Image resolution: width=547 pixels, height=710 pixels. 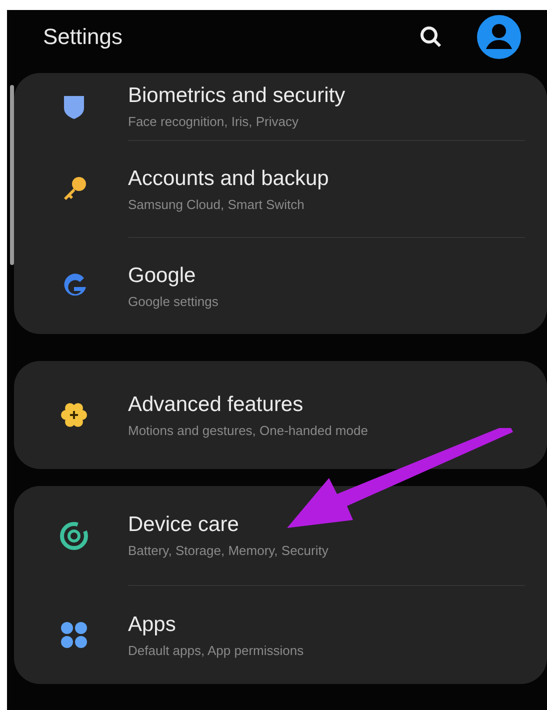 What do you see at coordinates (248, 430) in the screenshot?
I see `item-subtitle: Motions and gestures, One-handed mode` at bounding box center [248, 430].